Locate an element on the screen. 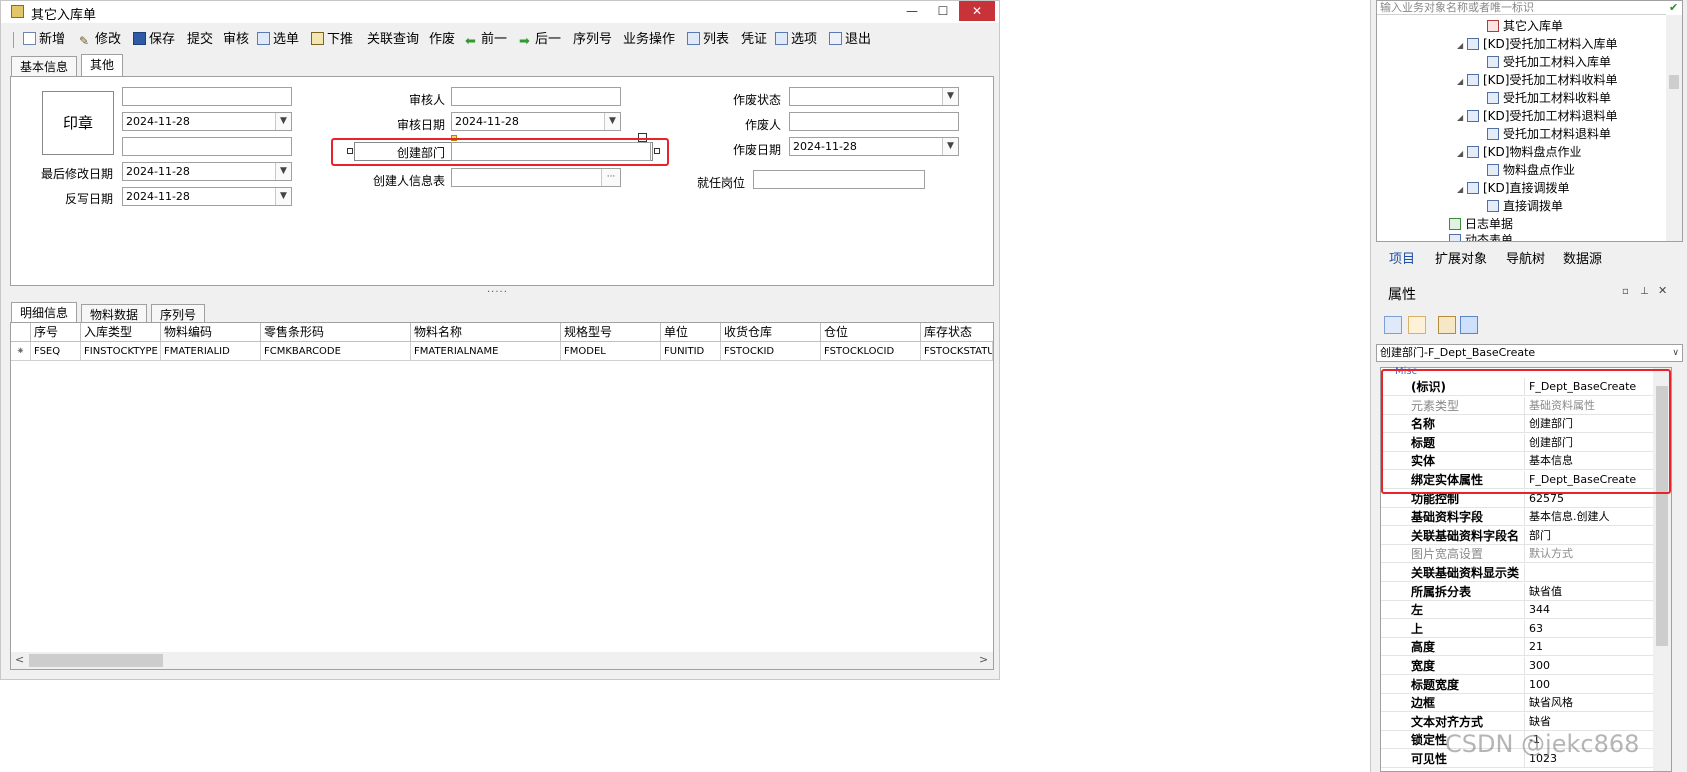  scroll-right-icon: > is located at coordinates (983, 659).